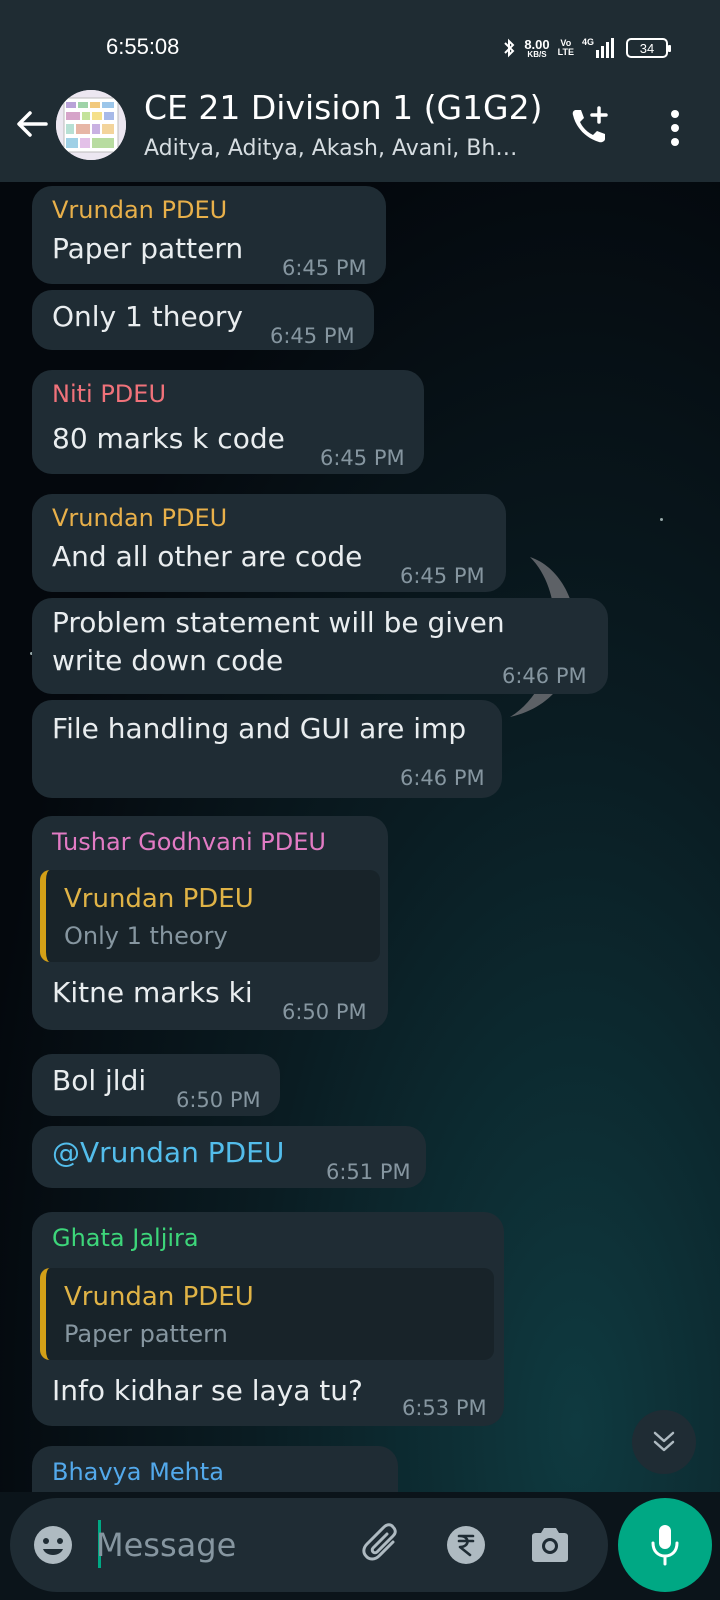  What do you see at coordinates (53, 1545) in the screenshot?
I see `emoji-icon` at bounding box center [53, 1545].